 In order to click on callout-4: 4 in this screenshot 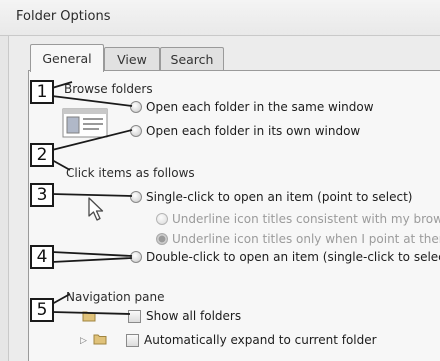, I will do `click(42, 257)`.